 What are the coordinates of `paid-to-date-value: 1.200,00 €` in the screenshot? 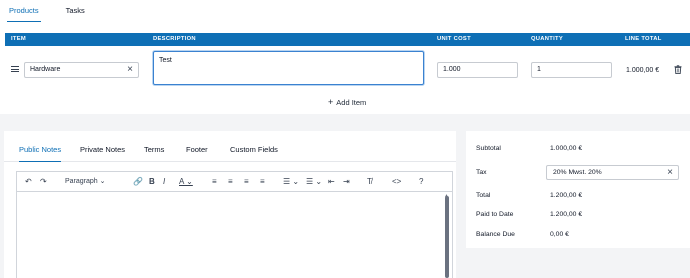 It's located at (566, 214).